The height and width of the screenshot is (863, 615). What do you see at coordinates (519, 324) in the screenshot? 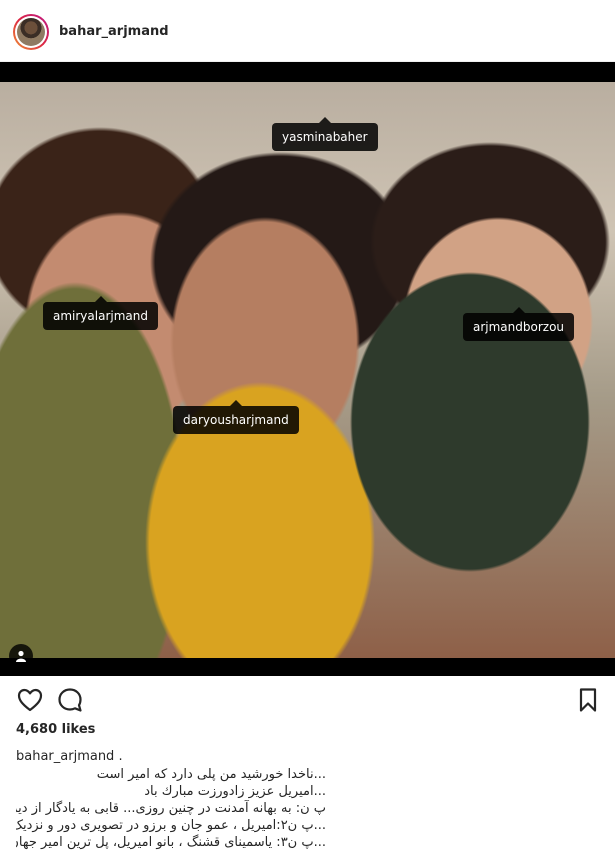
I see `photo-tag-arjmandborzou: arjmandborzou` at bounding box center [519, 324].